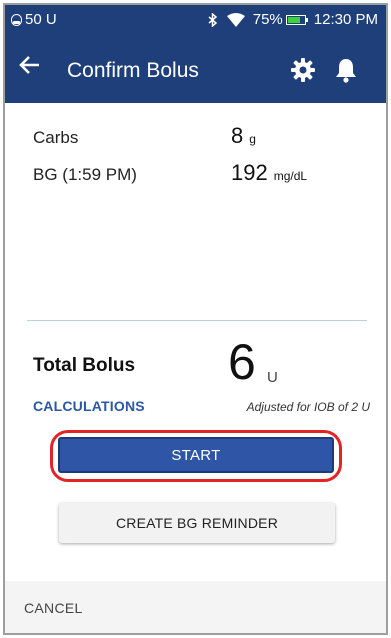 The width and height of the screenshot is (391, 638). What do you see at coordinates (267, 19) in the screenshot?
I see `battery-percent: 75%` at bounding box center [267, 19].